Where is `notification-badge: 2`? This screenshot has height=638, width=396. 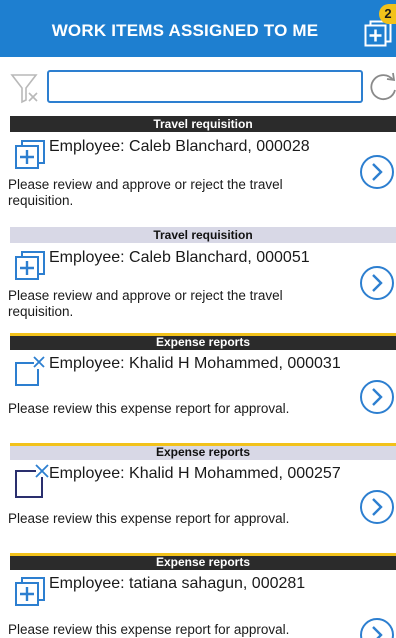 notification-badge: 2 is located at coordinates (387, 14).